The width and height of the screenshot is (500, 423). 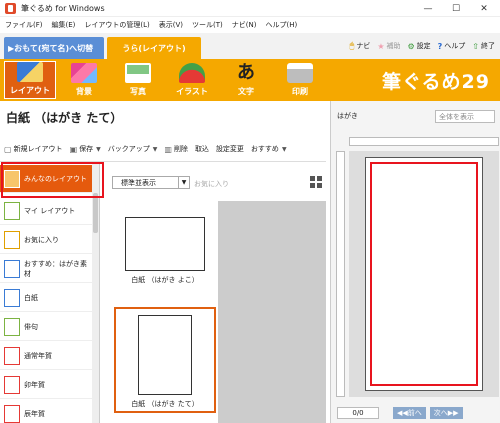 I want to click on help-button: ? ヘルプ, so click(x=452, y=46).